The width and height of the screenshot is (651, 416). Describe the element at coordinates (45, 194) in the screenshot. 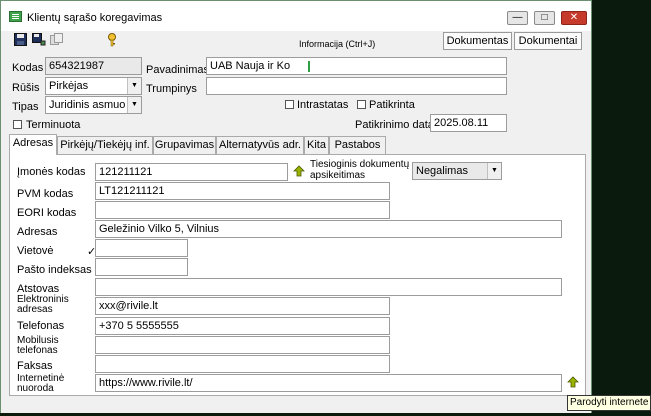

I see `pvm-label: PVM kodas` at that location.